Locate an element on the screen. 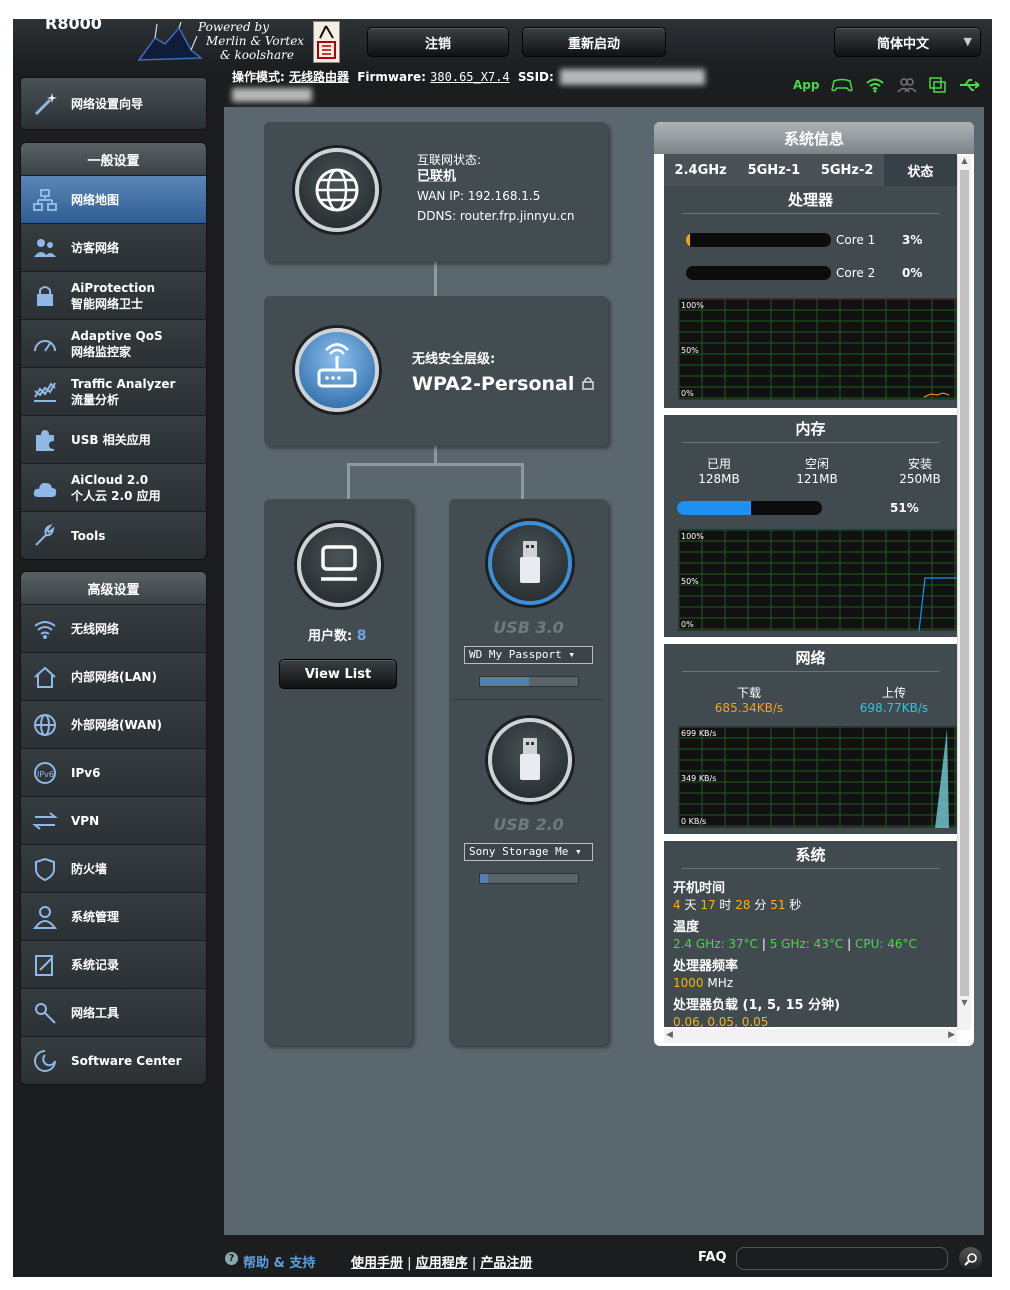 This screenshot has width=1010, height=1290. copy-status-icon is located at coordinates (938, 85).